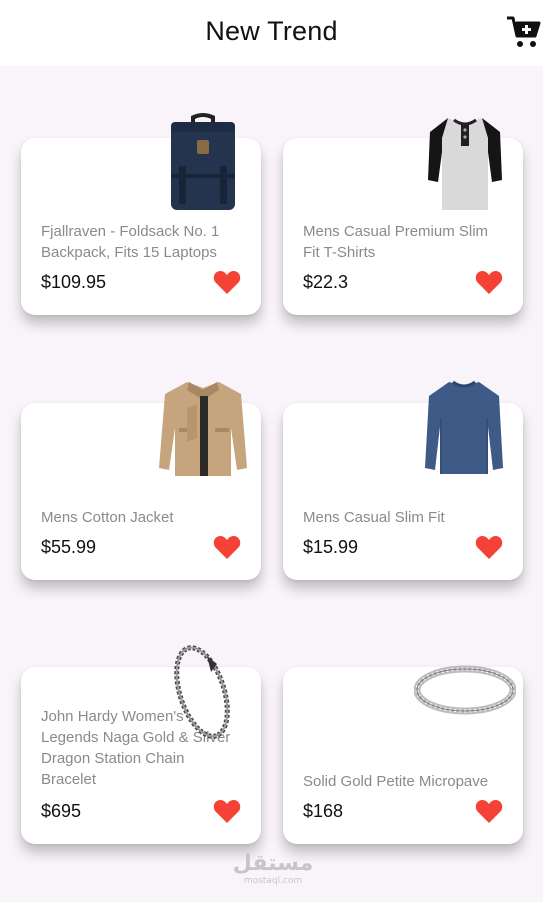  I want to click on dragon-bracelet-image, so click(202, 692).